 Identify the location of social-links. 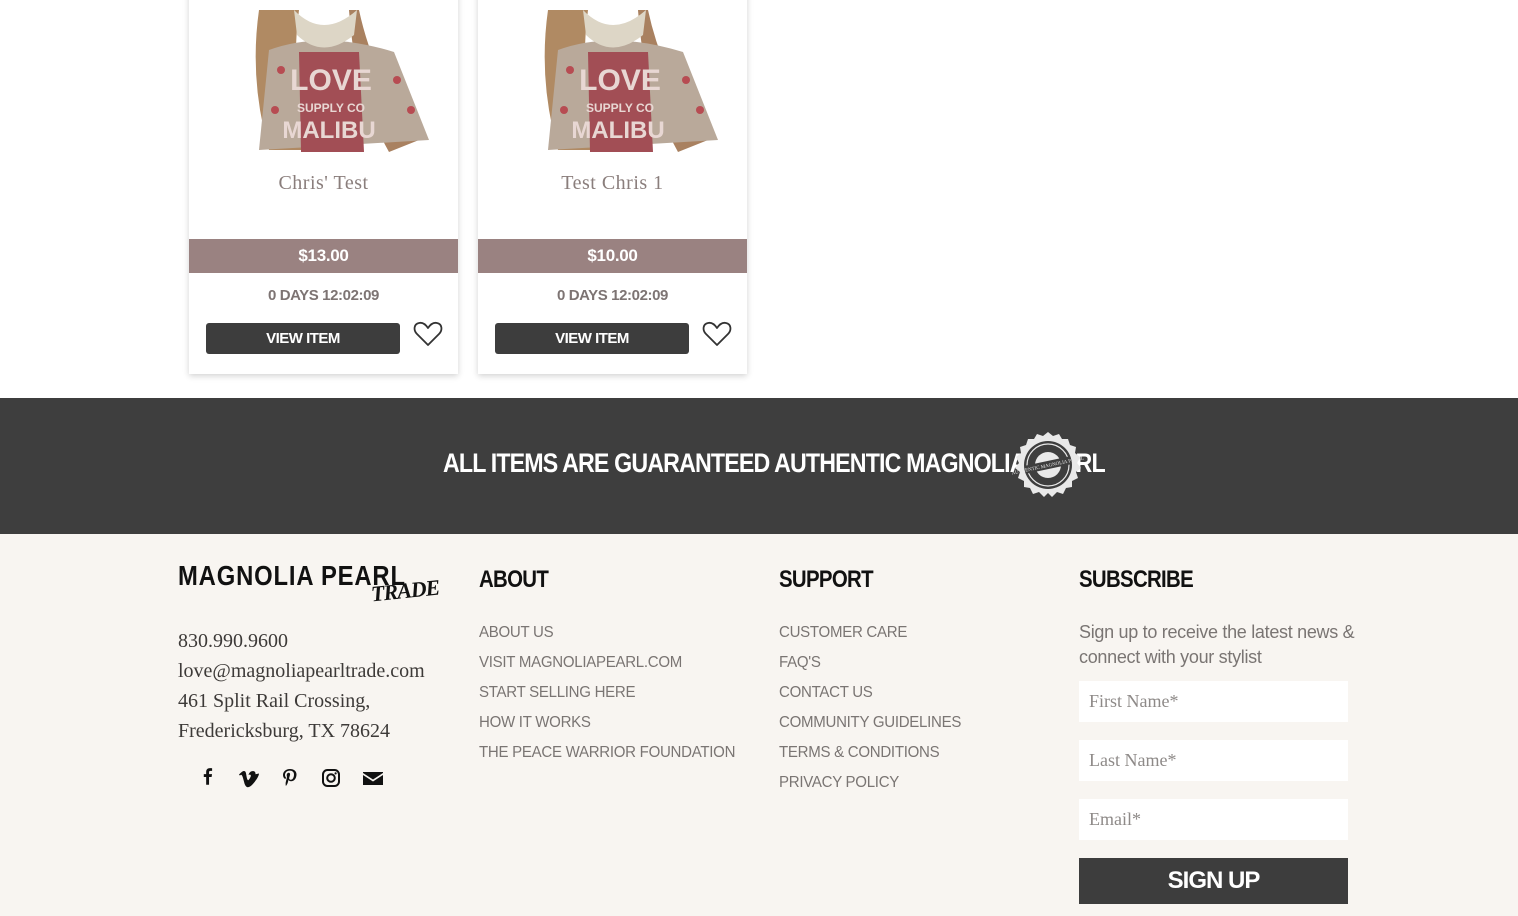
(298, 778).